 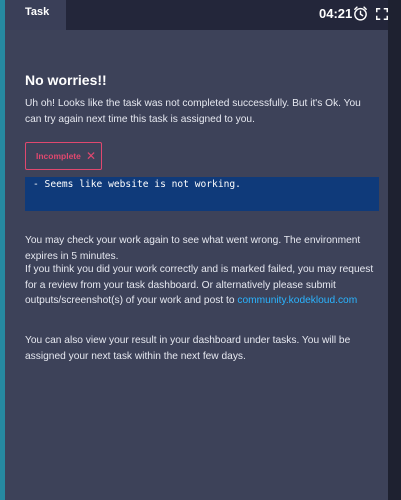 I want to click on community-link: community.kodekloud.com, so click(x=297, y=300).